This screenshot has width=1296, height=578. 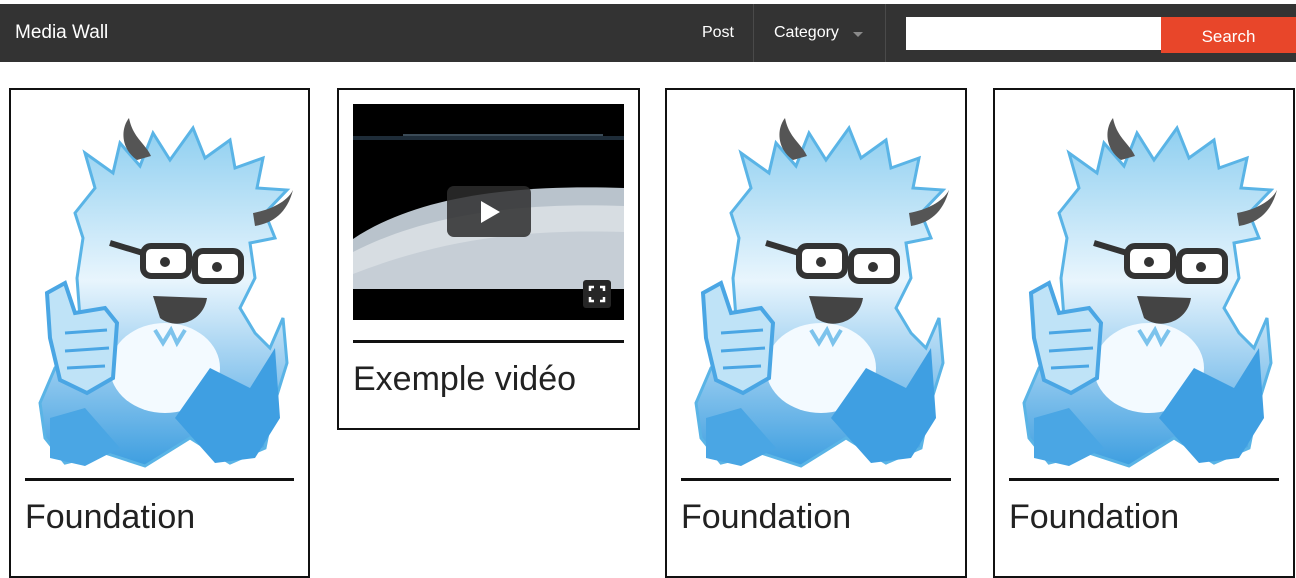 I want to click on nav-category-dropdown: Category, so click(x=820, y=33).